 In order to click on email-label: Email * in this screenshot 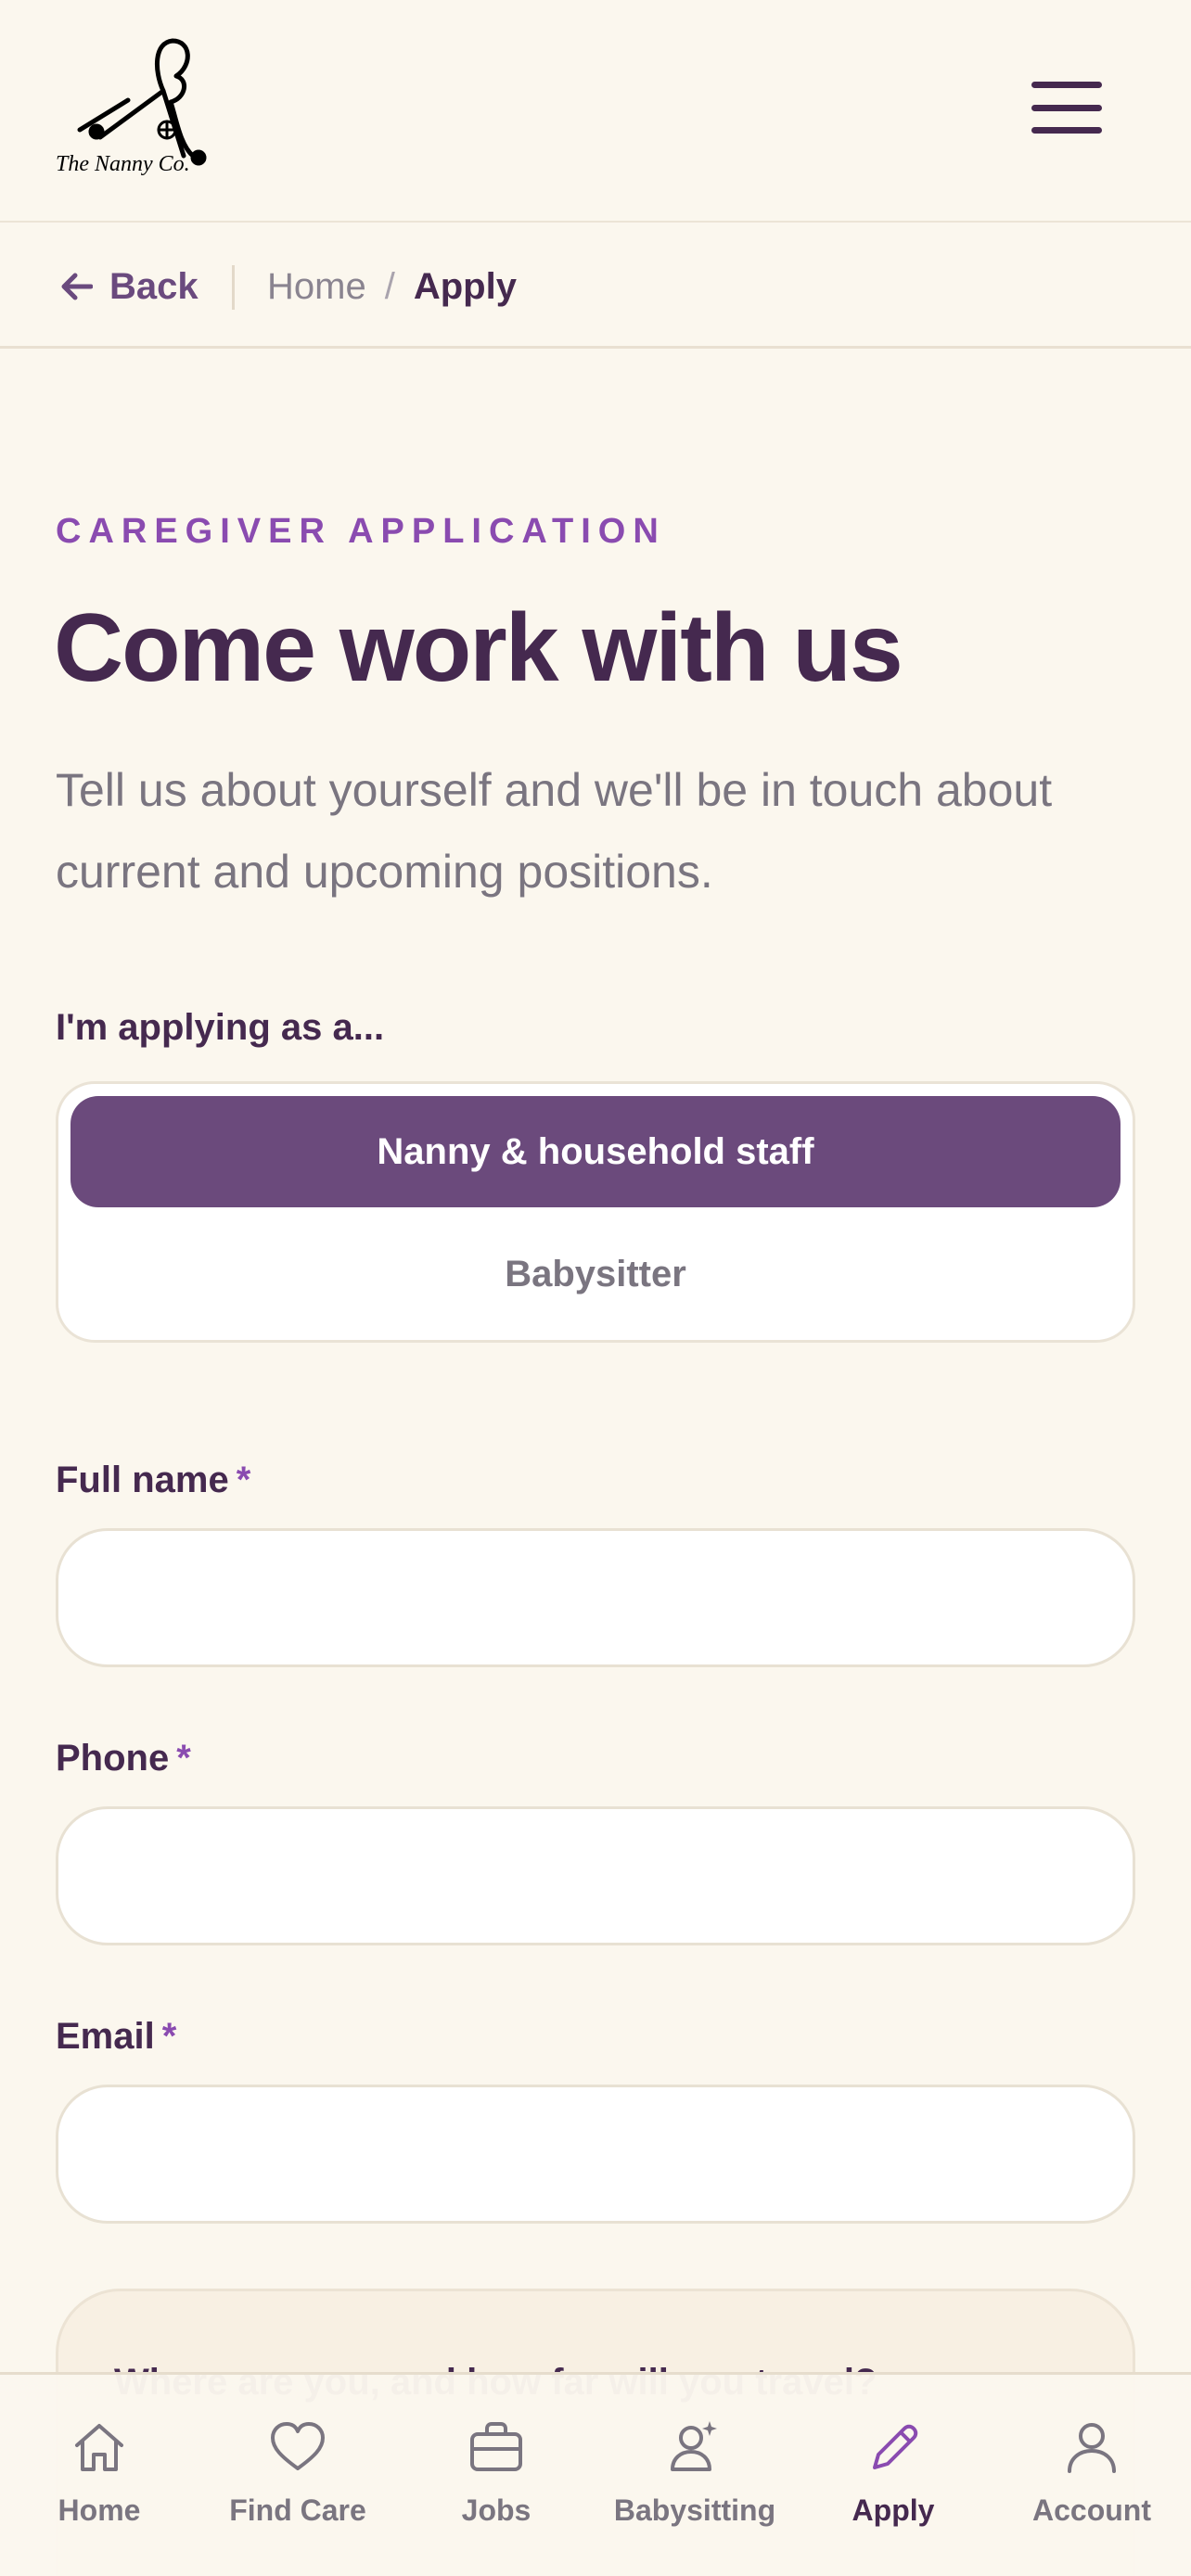, I will do `click(116, 2037)`.